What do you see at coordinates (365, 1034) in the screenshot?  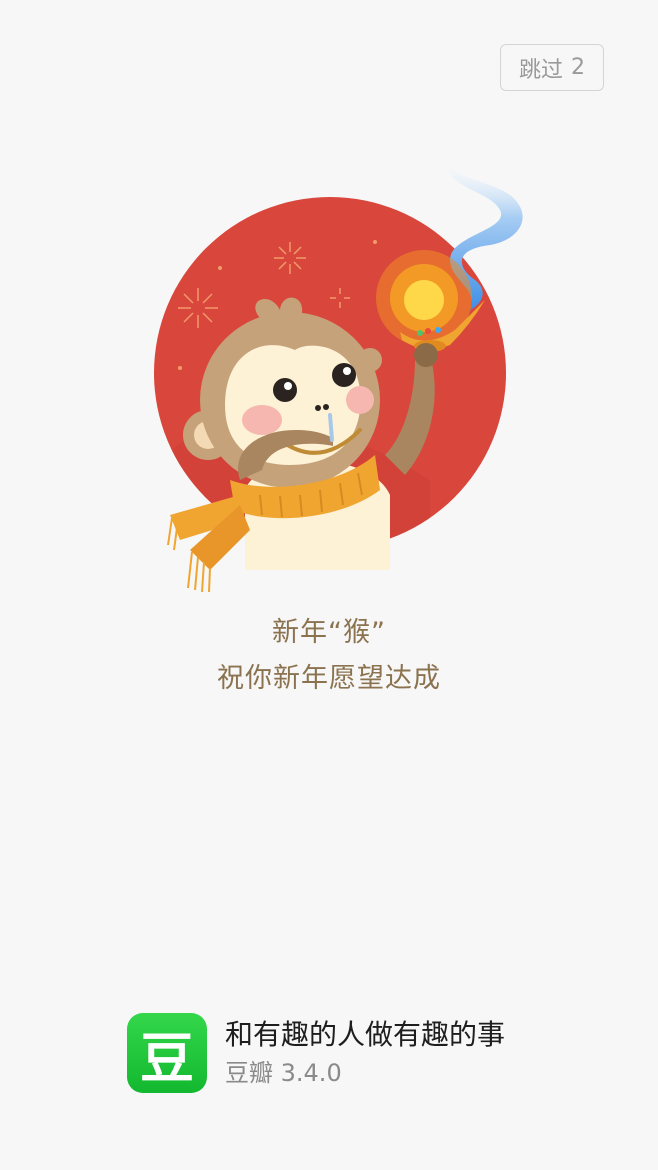 I see `app-slogan: 和有趣的人做有趣的事` at bounding box center [365, 1034].